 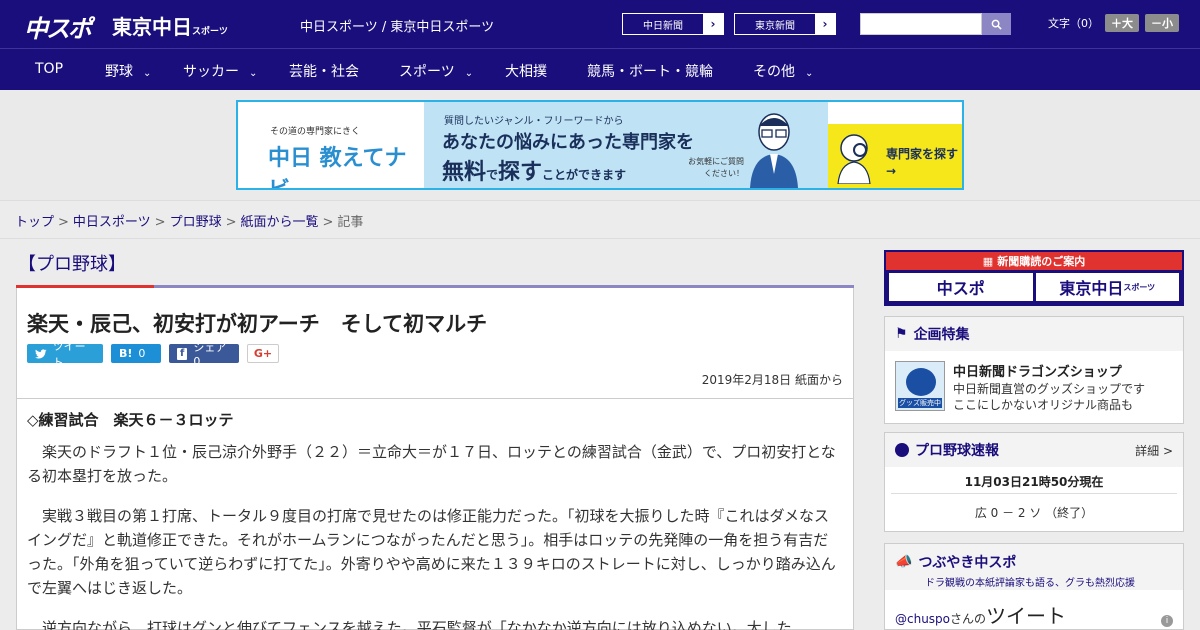 I want to click on facebook-share-label: シェア 0, so click(x=210, y=354).